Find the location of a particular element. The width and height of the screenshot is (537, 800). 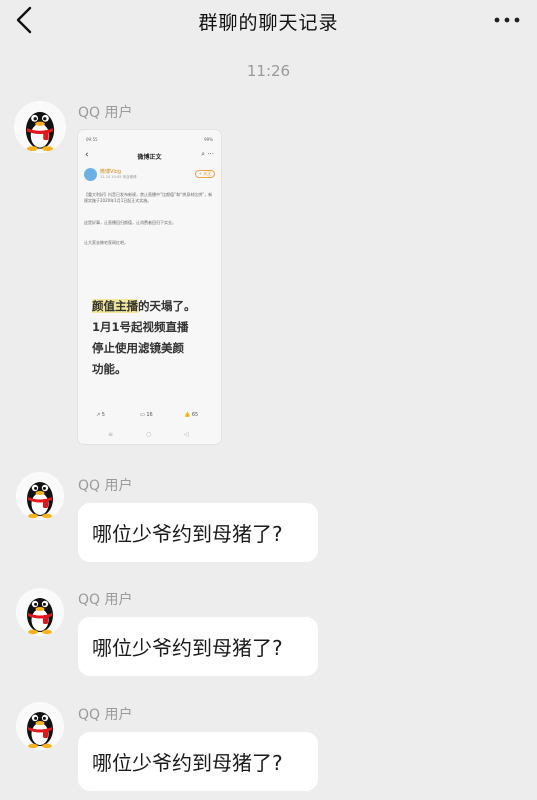

quote-text: 1月1号起视频直播 is located at coordinates (140, 327).